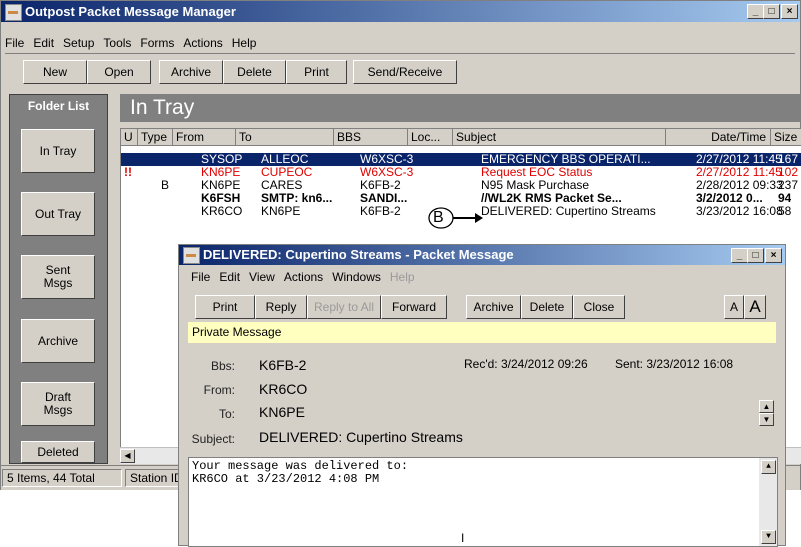  Describe the element at coordinates (282, 412) in the screenshot. I see `to-value: KN6PE` at that location.